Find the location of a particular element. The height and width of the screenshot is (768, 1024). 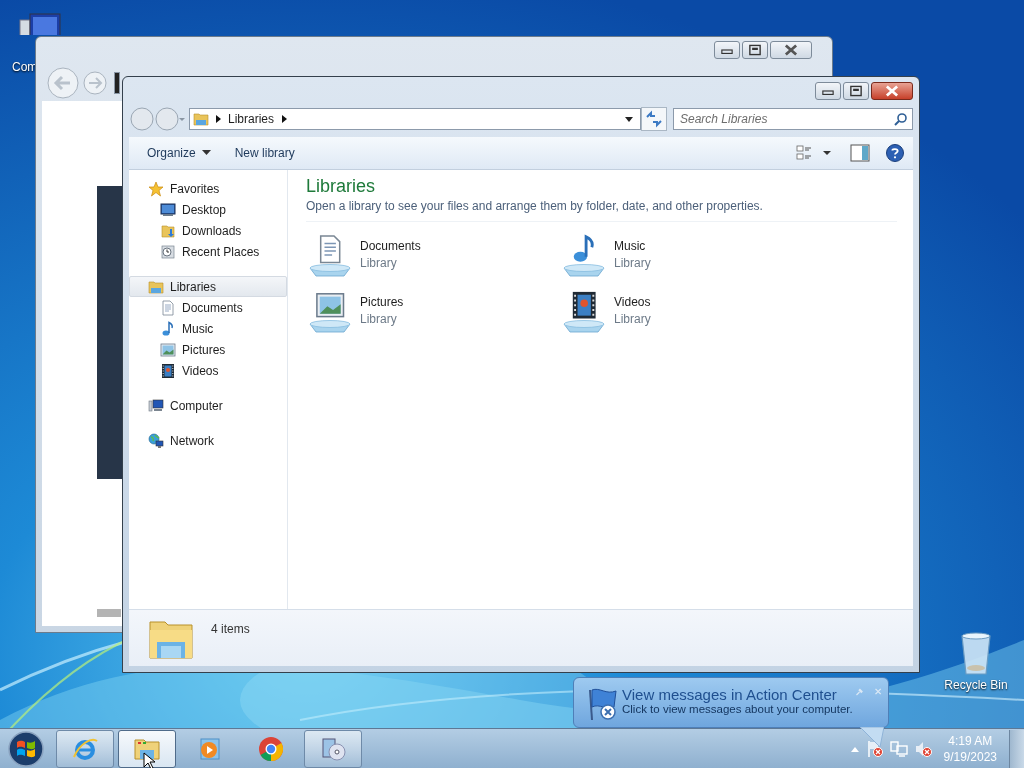

browser-icon is located at coordinates (271, 748).